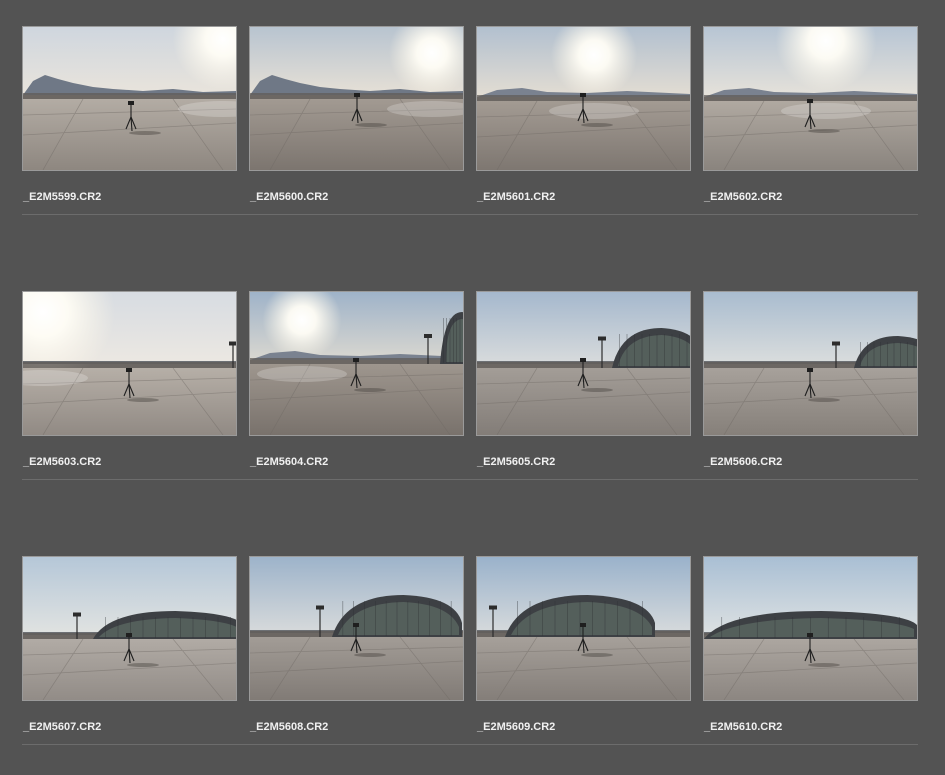 This screenshot has height=775, width=945. Describe the element at coordinates (516, 462) in the screenshot. I see `thumbnail-filename: _E2M5605.CR2` at that location.